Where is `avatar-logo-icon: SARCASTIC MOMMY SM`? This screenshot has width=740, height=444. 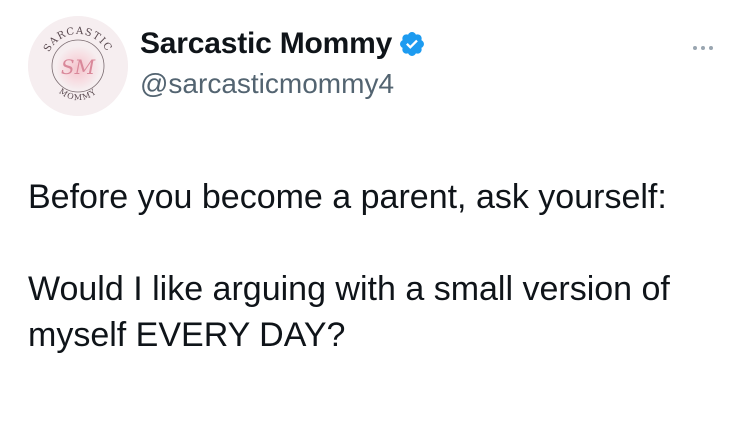 avatar-logo-icon: SARCASTIC MOMMY SM is located at coordinates (78, 66).